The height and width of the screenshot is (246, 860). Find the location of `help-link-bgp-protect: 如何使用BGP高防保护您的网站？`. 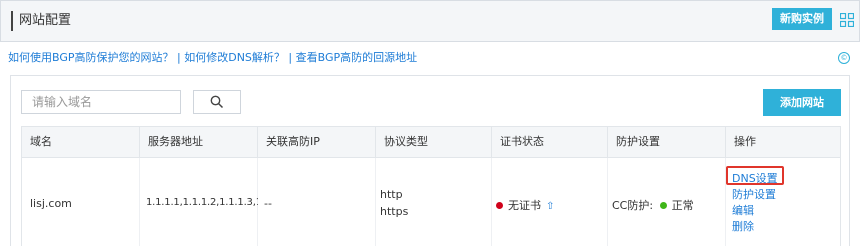

help-link-bgp-protect: 如何使用BGP高防保护您的网站？ is located at coordinates (91, 57).